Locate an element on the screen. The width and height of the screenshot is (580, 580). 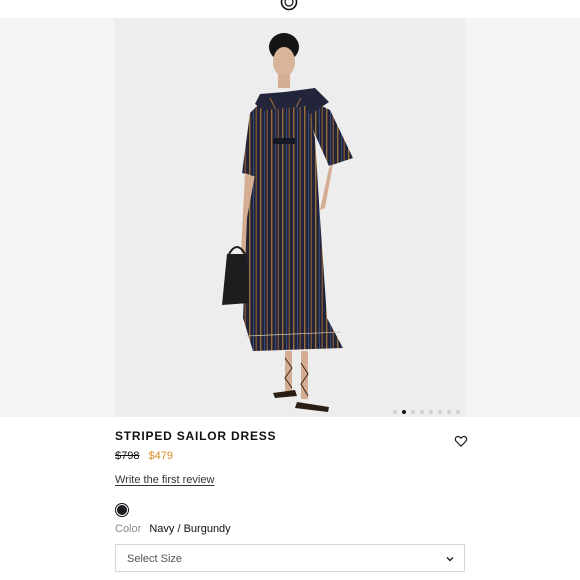
color-label: Color is located at coordinates (128, 529).